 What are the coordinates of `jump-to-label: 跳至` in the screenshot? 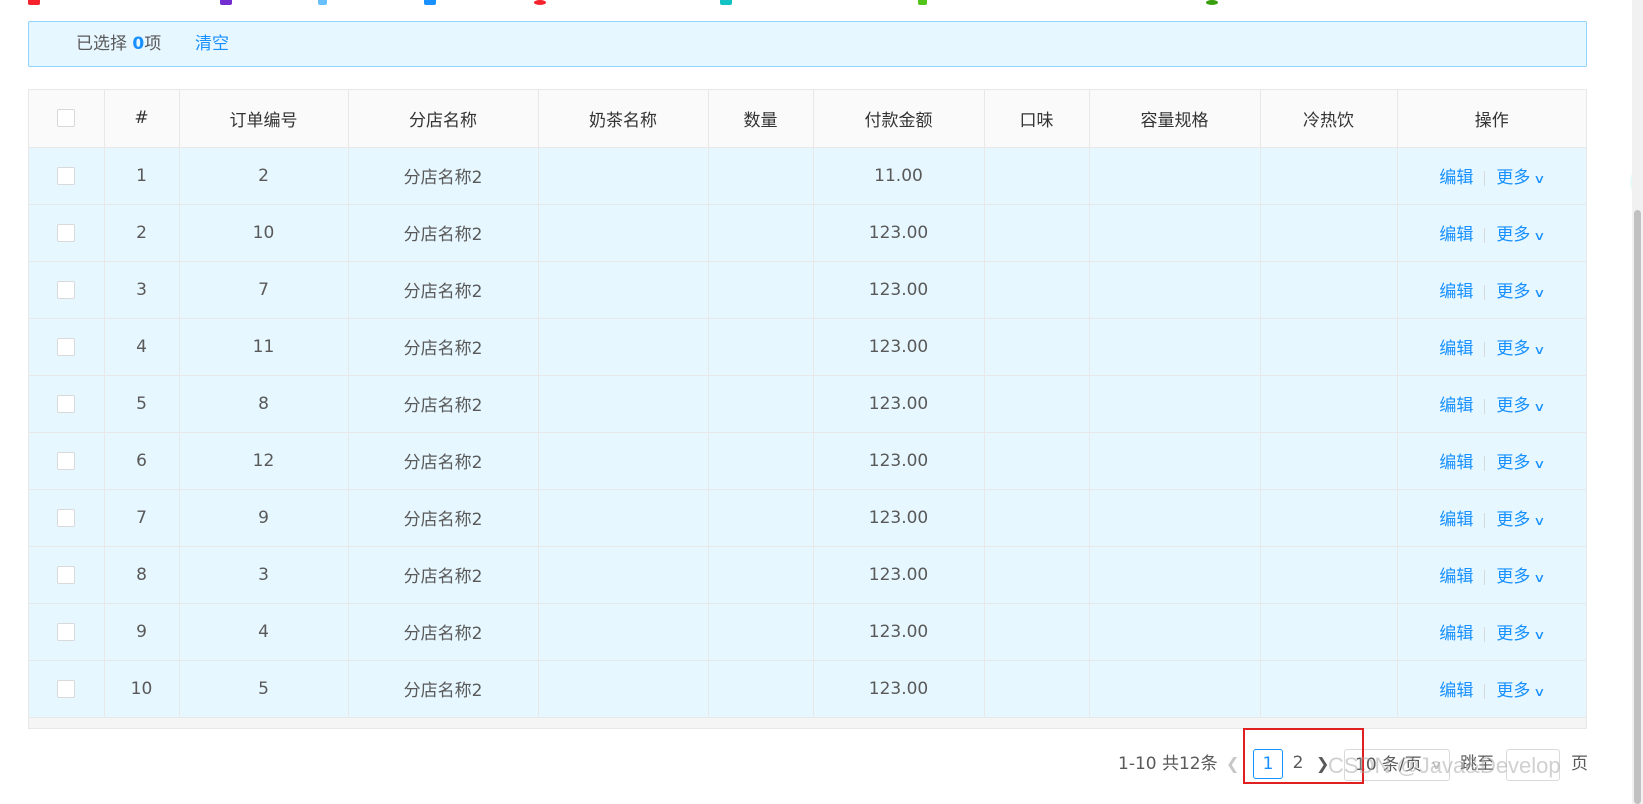 It's located at (1477, 764).